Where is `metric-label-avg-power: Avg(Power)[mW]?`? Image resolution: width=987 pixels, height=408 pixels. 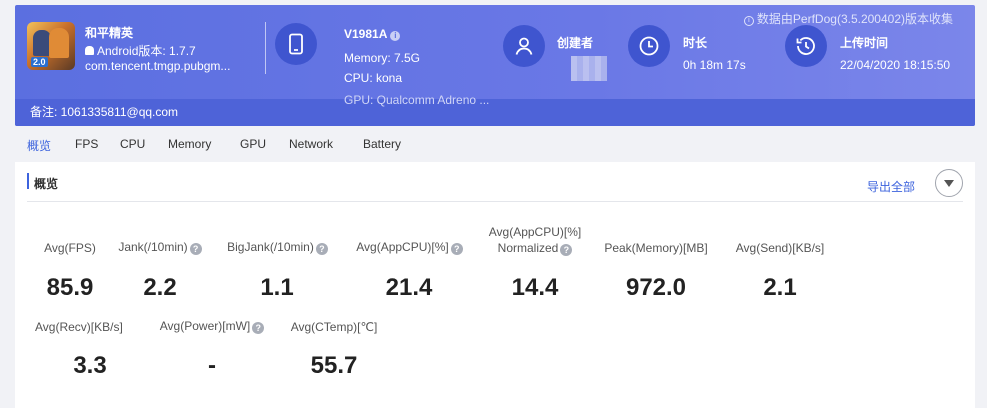 metric-label-avg-power: Avg(Power)[mW]? is located at coordinates (212, 326).